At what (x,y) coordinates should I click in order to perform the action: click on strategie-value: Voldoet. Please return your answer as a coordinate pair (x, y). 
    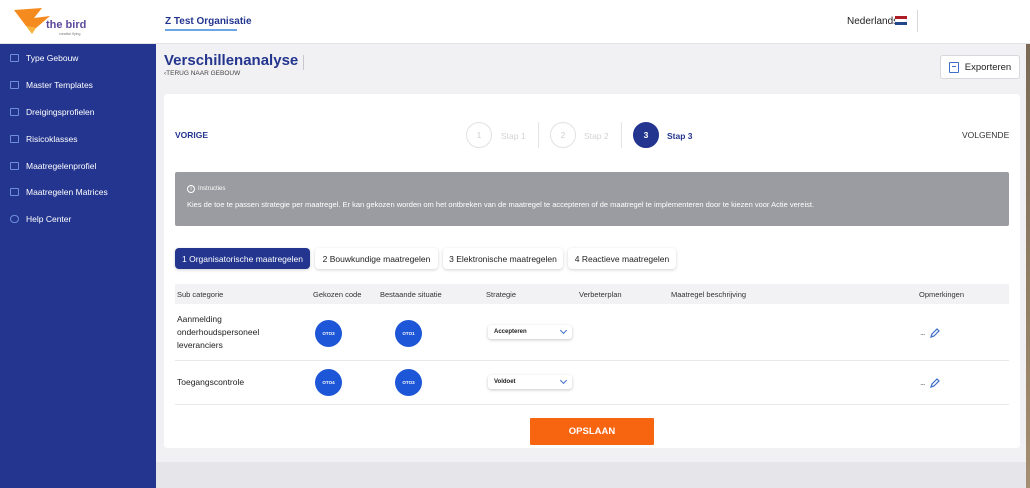
    Looking at the image, I should click on (505, 382).